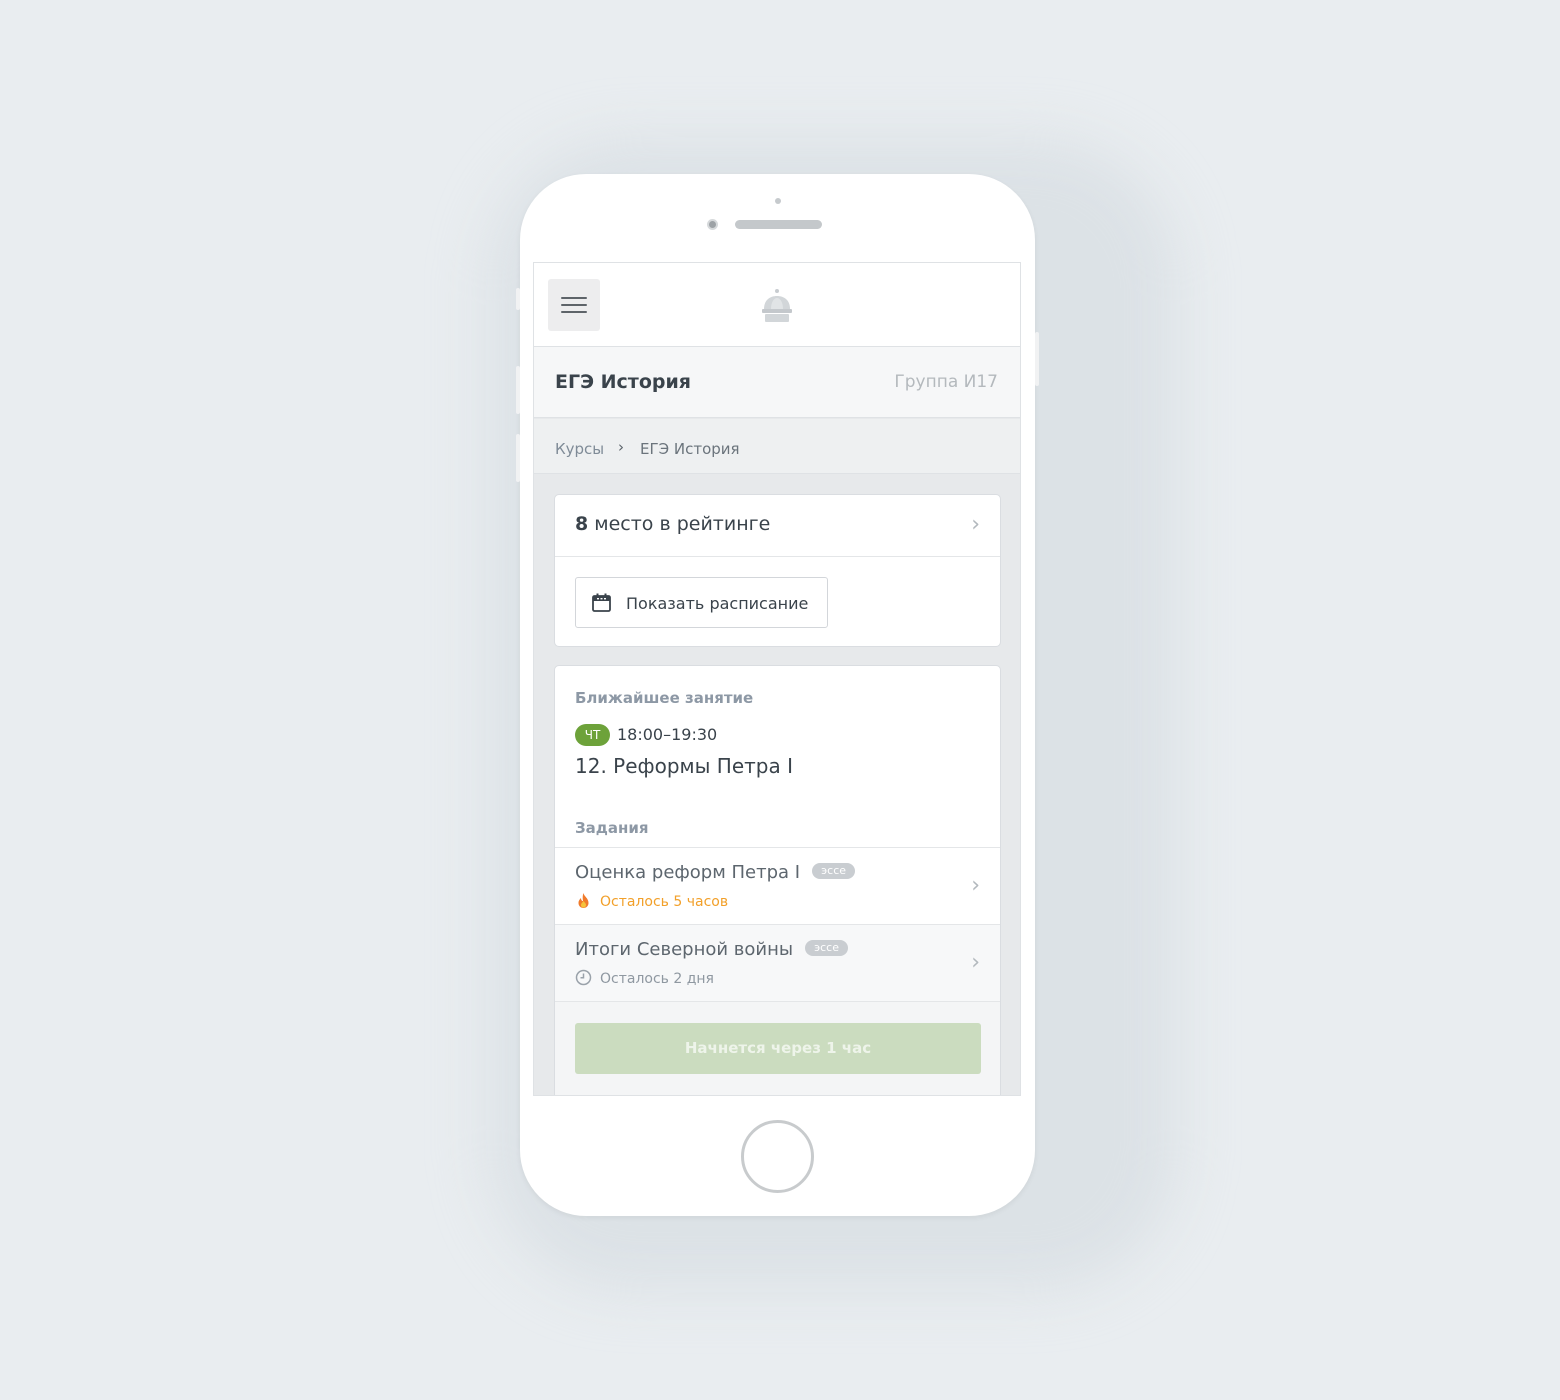 The width and height of the screenshot is (1560, 1400). Describe the element at coordinates (778, 224) in the screenshot. I see `earpiece-speaker` at that location.